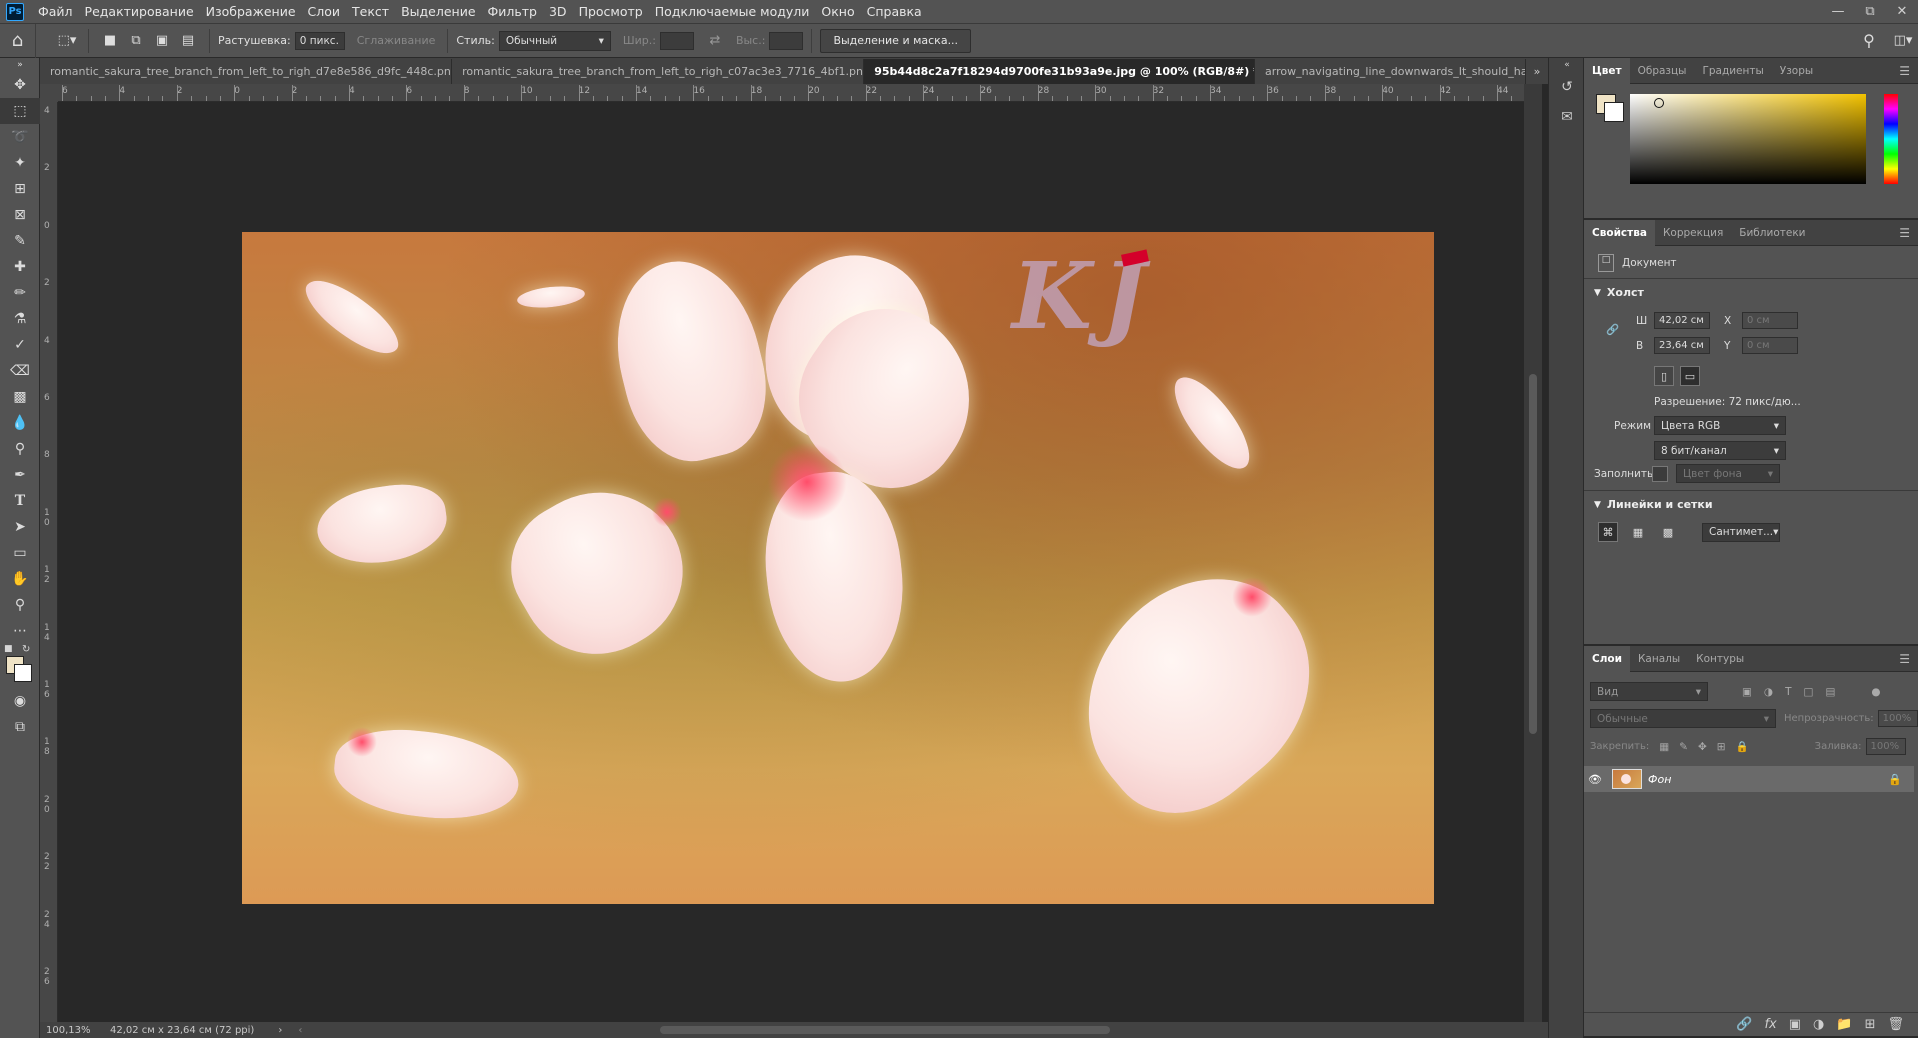 This screenshot has height=1038, width=1918. What do you see at coordinates (1668, 532) in the screenshot?
I see `guides-icon: ▩` at bounding box center [1668, 532].